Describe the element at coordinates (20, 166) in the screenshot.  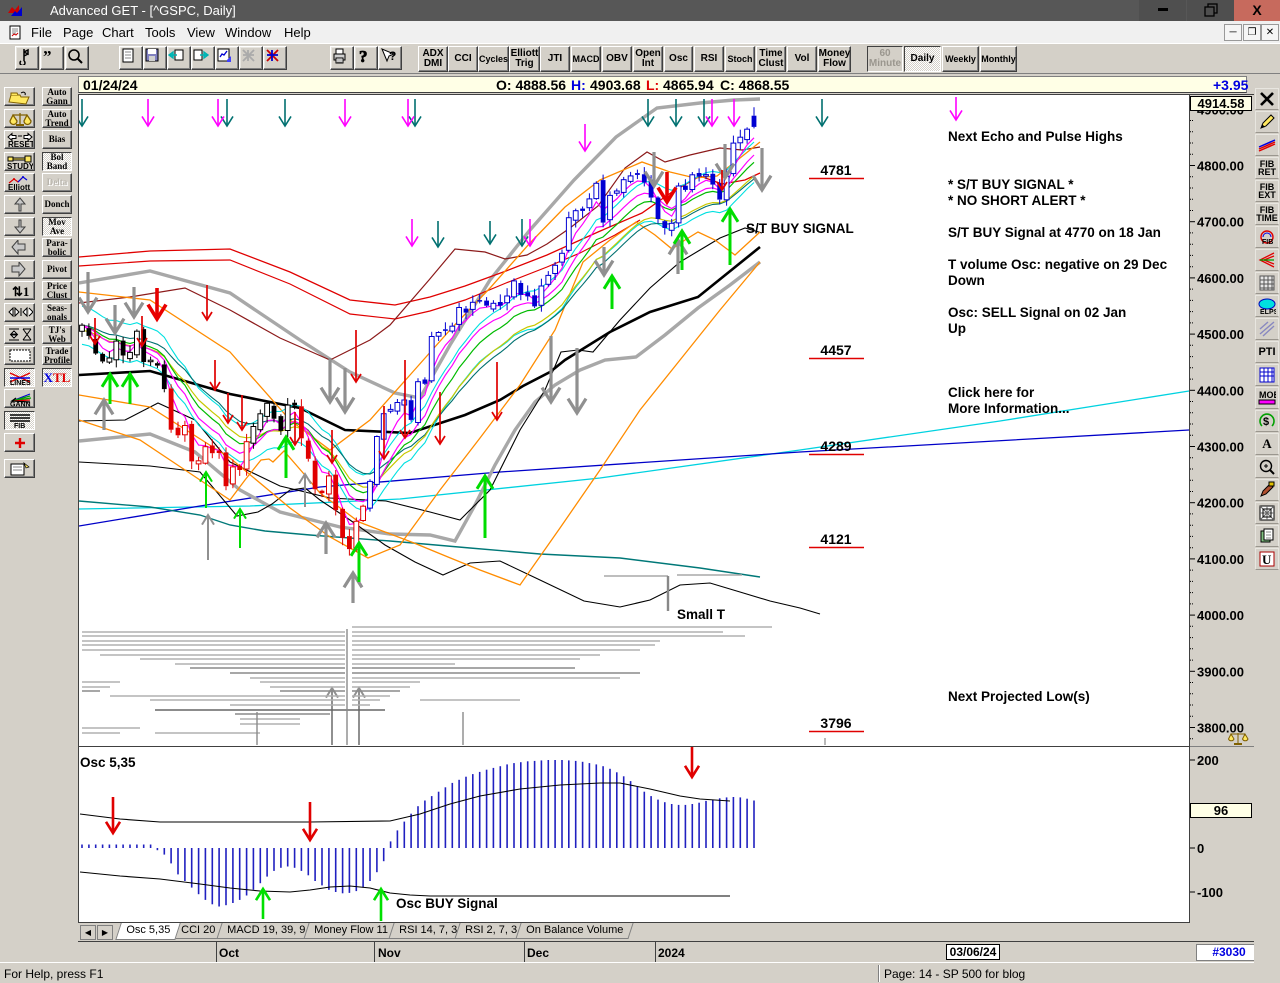
I see `svg-text: STUDY` at that location.